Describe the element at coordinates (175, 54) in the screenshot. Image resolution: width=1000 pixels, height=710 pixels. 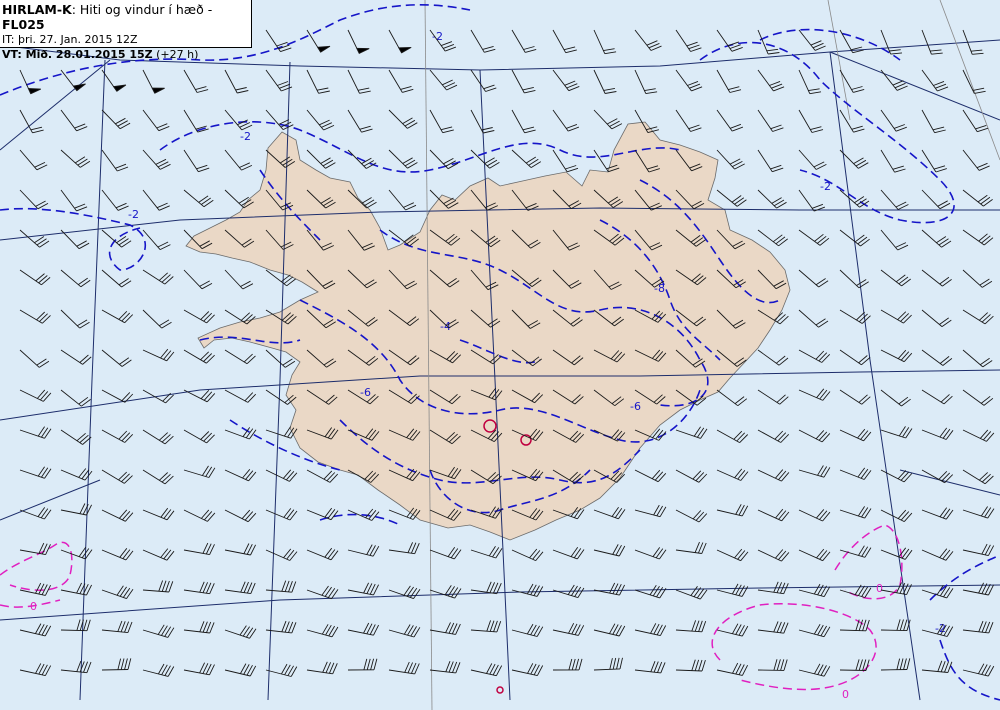
I see `forecast-offset: (+27 h)` at that location.